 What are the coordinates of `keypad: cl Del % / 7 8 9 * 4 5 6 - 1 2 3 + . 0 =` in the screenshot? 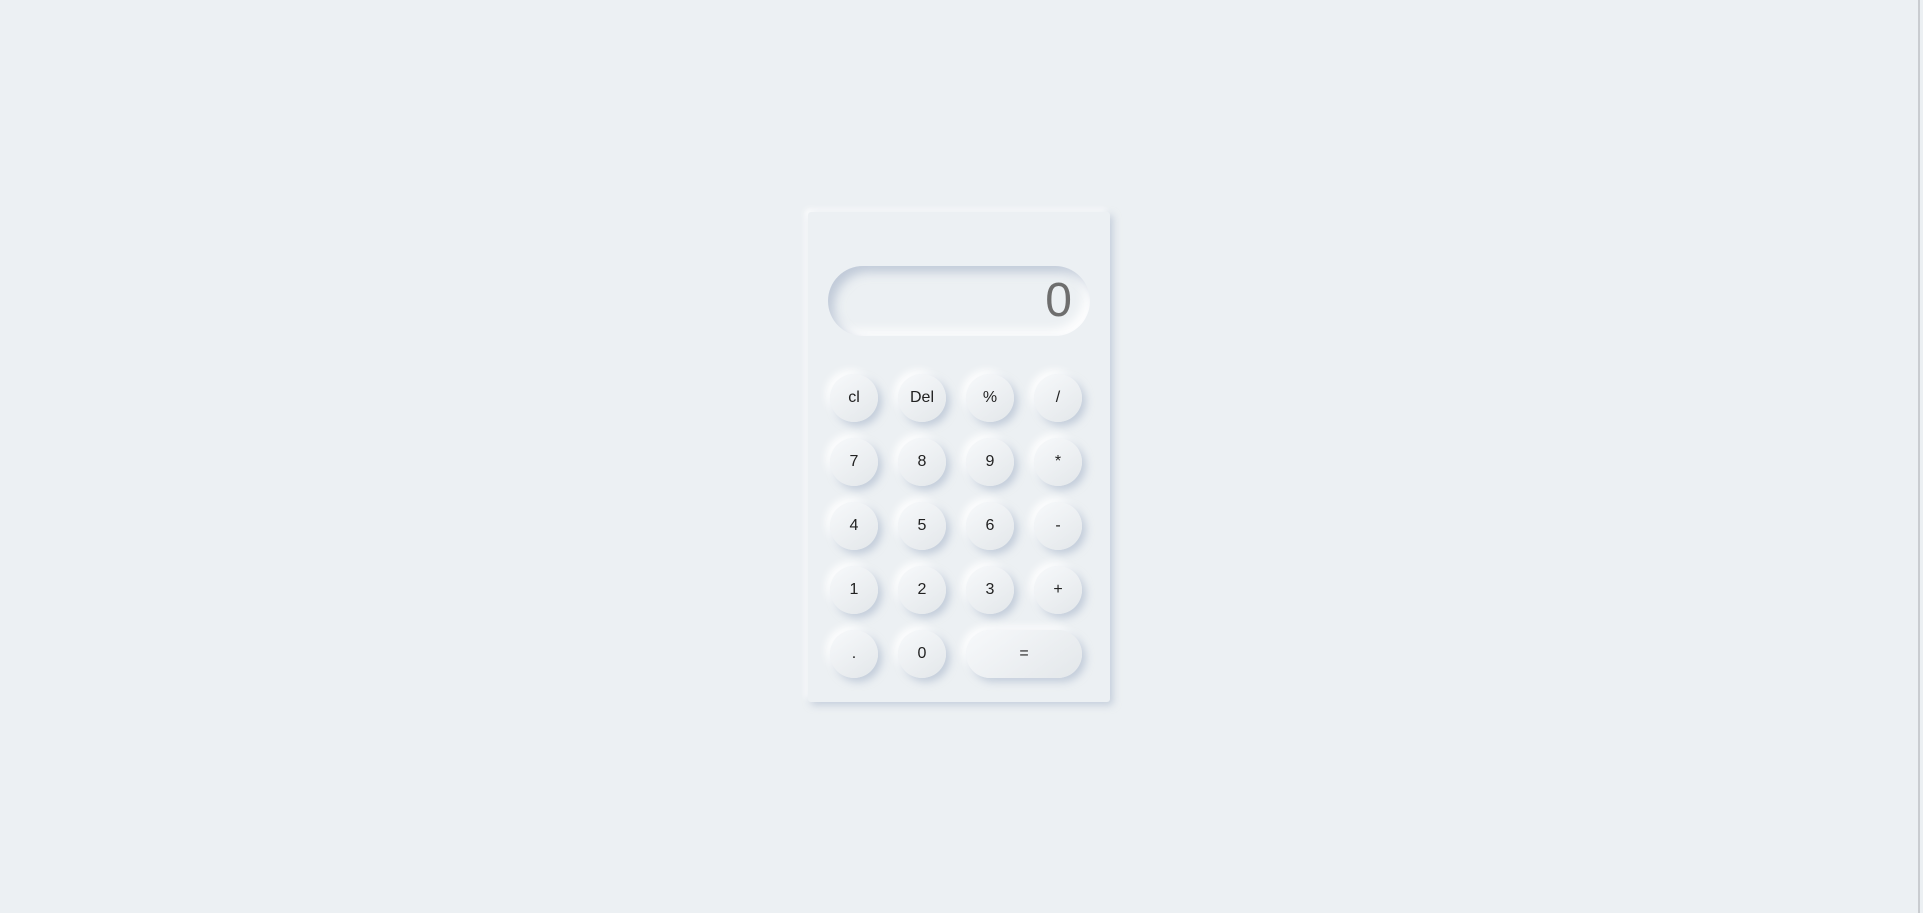 It's located at (959, 526).